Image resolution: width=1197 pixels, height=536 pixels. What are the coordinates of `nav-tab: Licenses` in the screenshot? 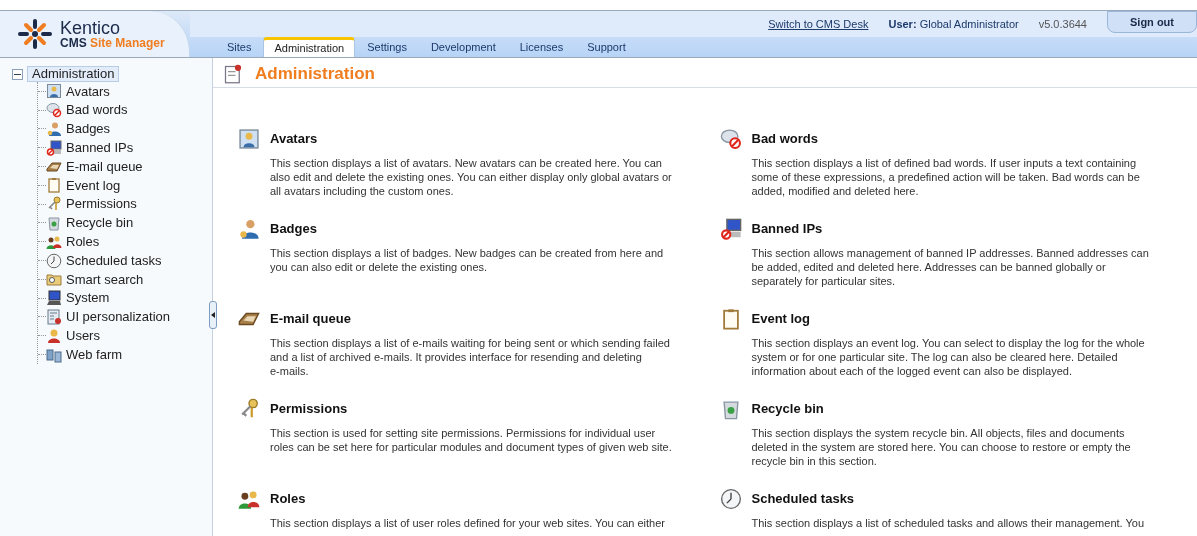 It's located at (541, 47).